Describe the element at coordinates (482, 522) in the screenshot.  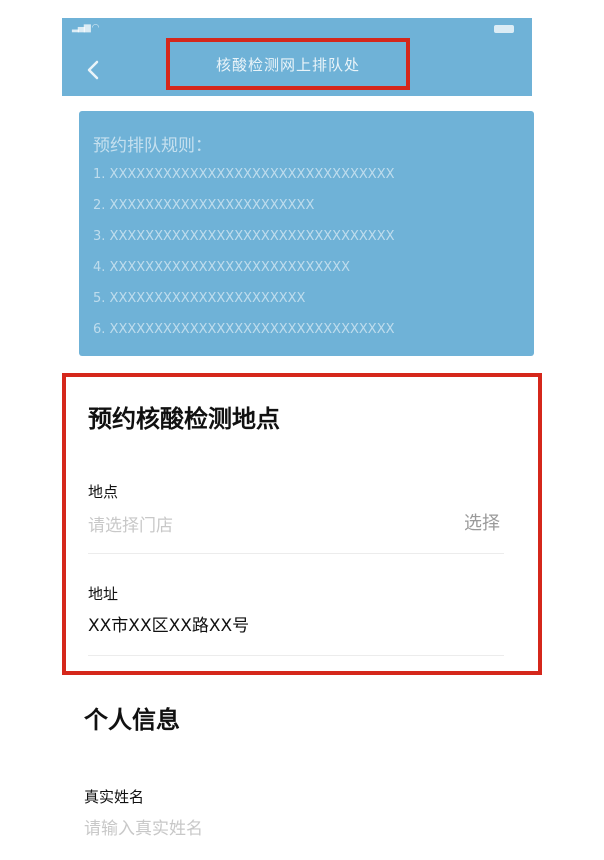
I see `select-place-button: 选择` at that location.